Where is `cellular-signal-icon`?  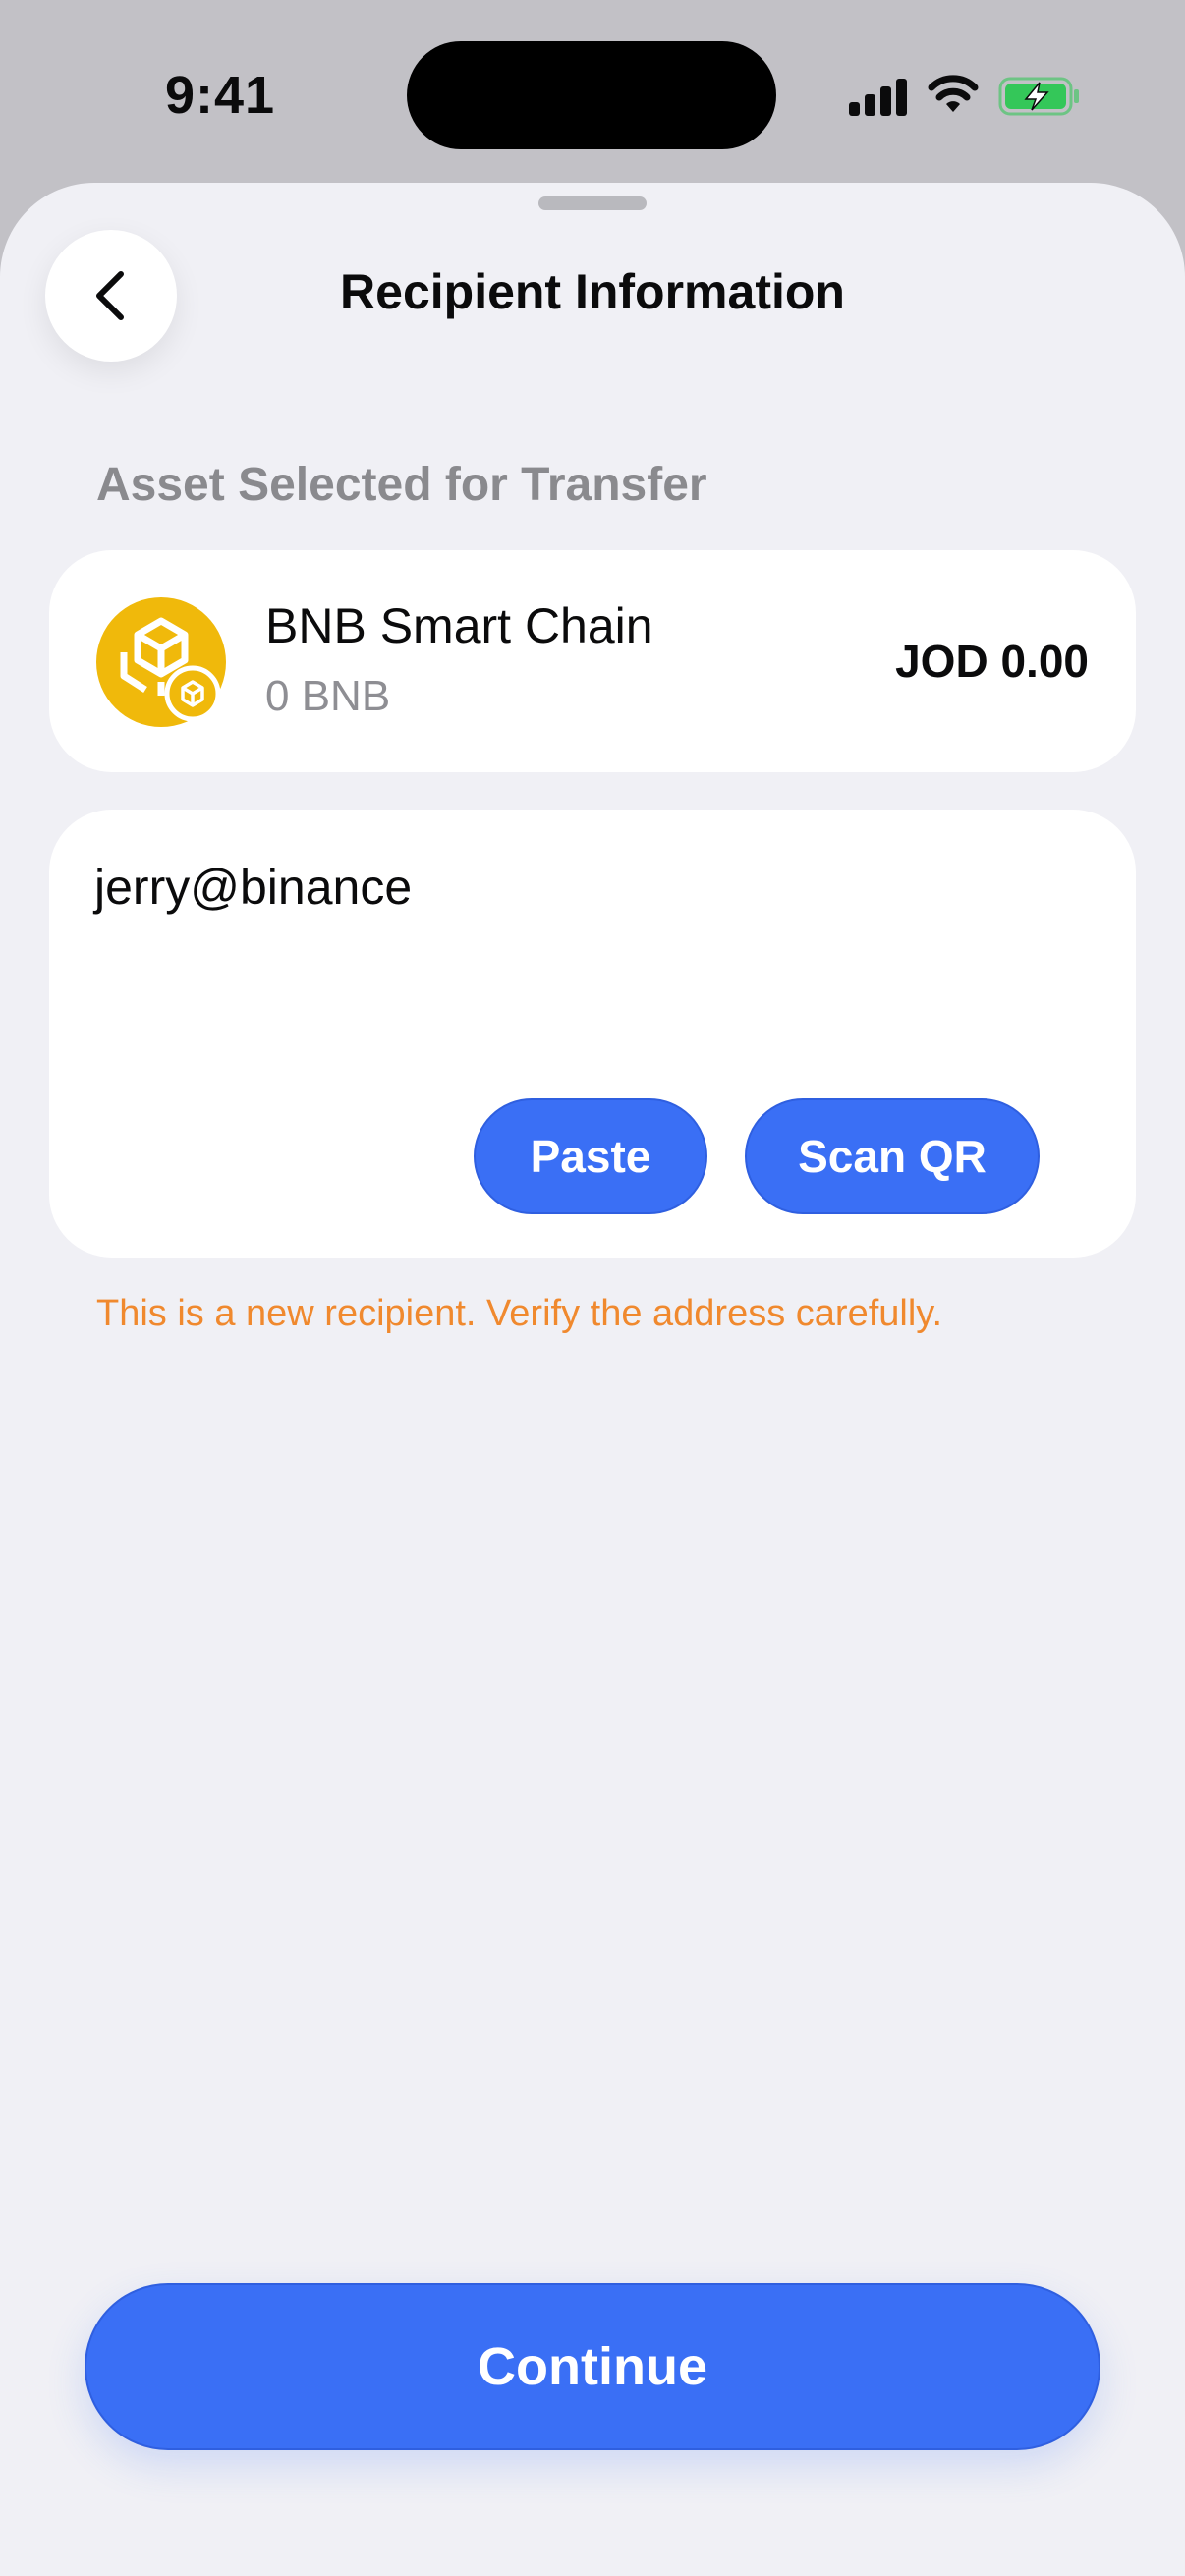
cellular-signal-icon is located at coordinates (879, 96).